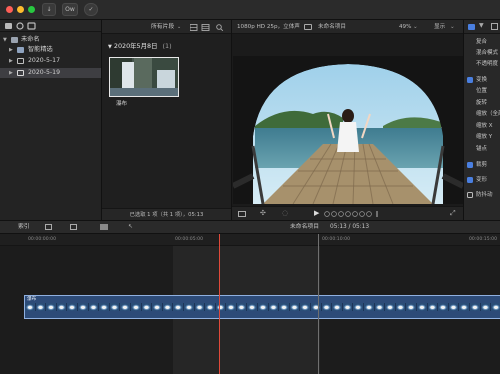  What do you see at coordinates (20, 26) in the screenshot?
I see `media-browser-icons` at bounding box center [20, 26].